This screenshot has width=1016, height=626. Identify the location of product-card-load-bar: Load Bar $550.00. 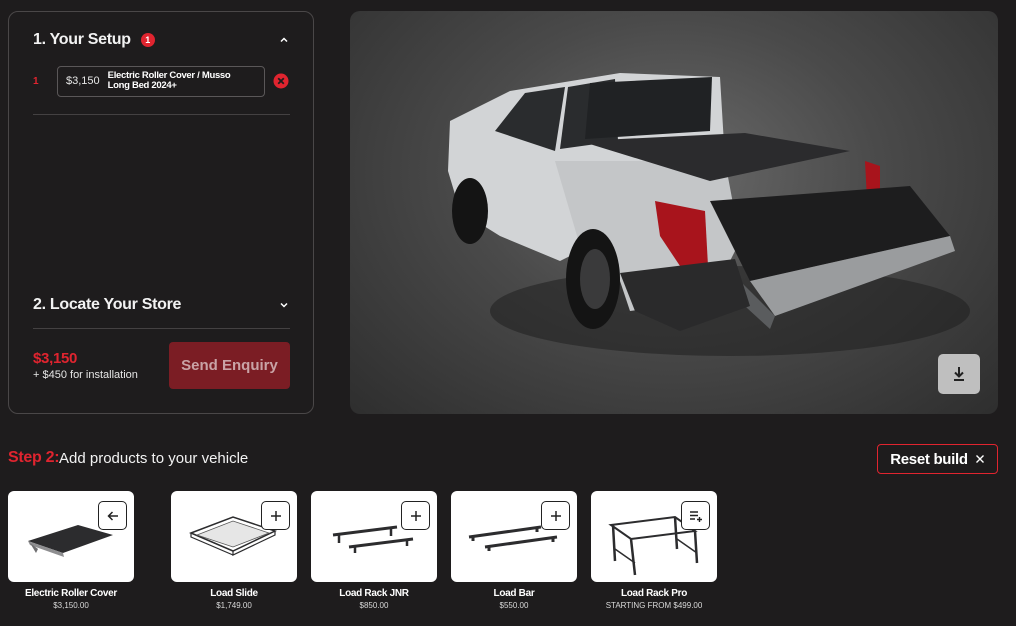
(514, 550).